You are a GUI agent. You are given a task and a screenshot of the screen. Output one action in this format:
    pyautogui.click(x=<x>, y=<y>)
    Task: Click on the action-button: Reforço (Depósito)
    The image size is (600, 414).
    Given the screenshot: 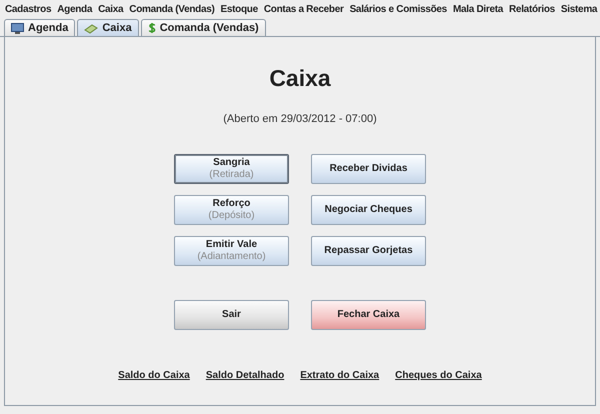 What is the action you would take?
    pyautogui.click(x=231, y=210)
    